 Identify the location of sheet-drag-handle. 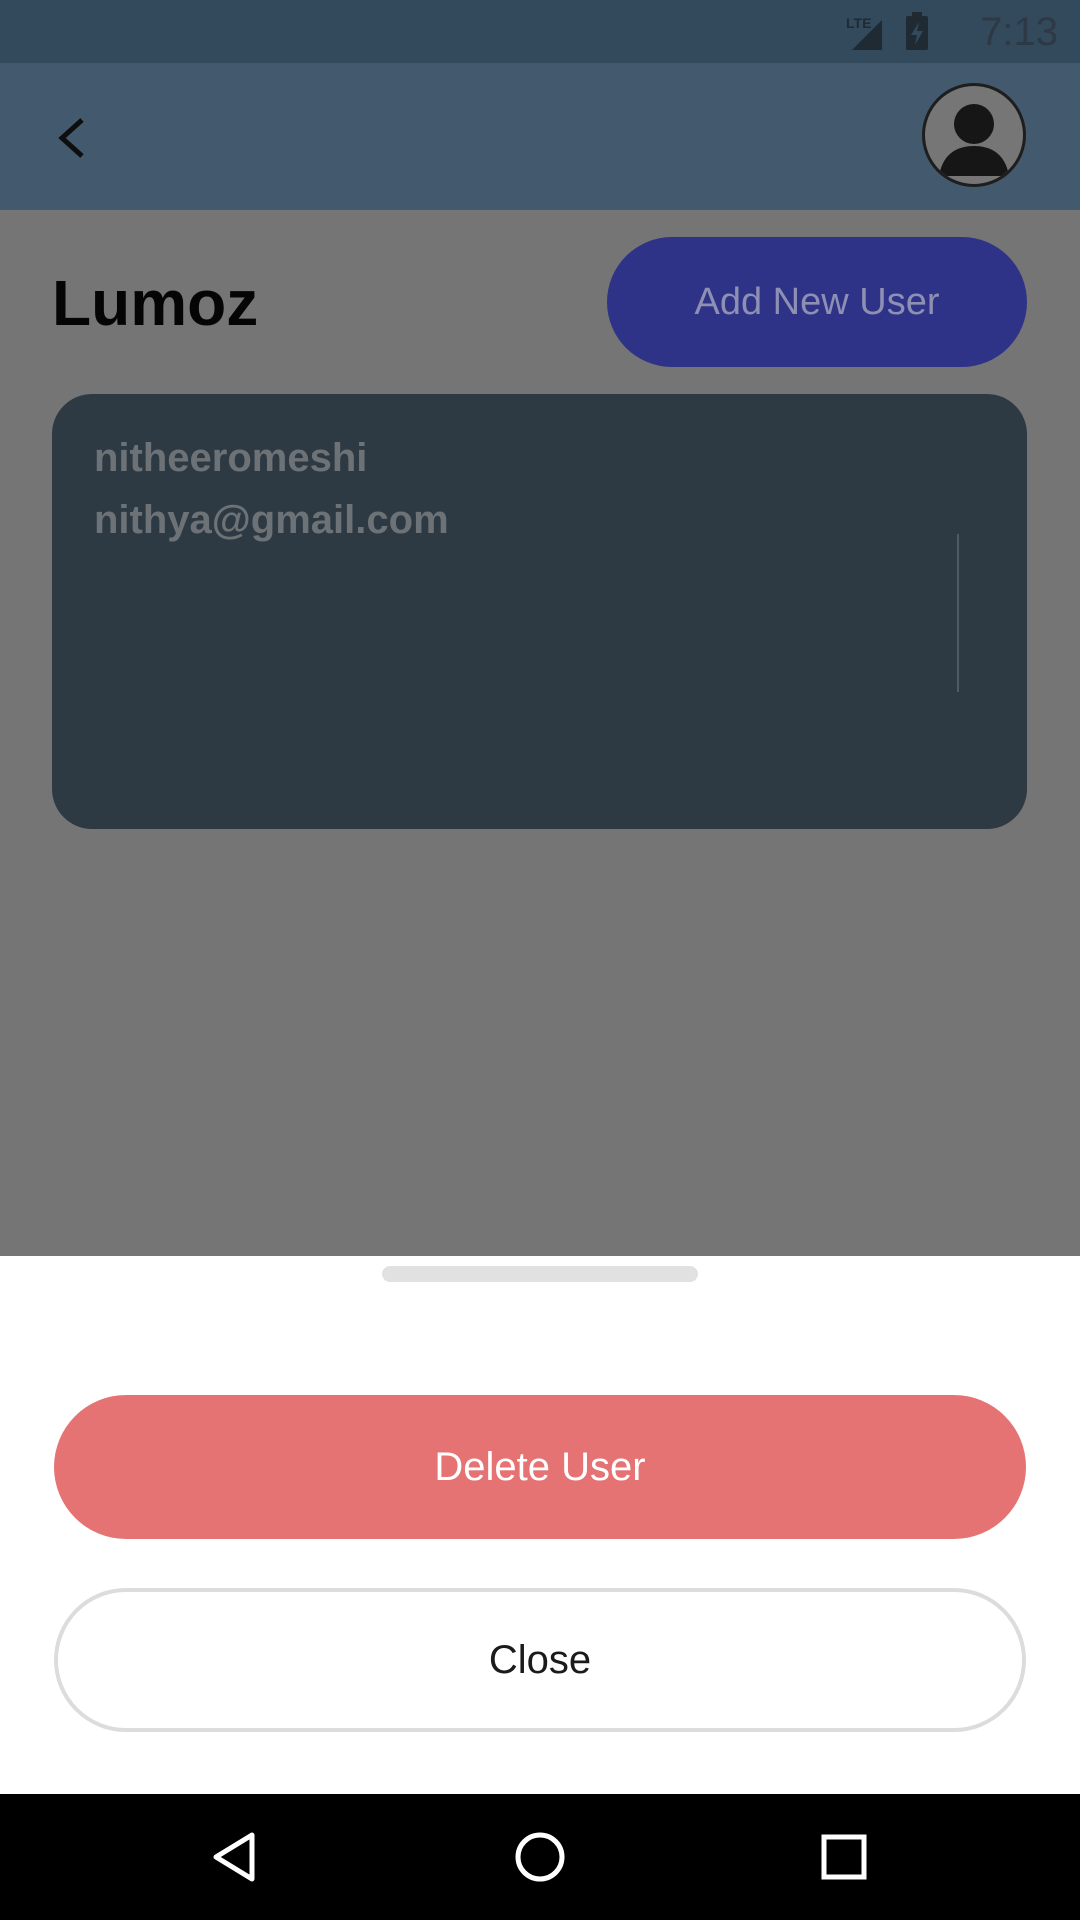
(540, 1274).